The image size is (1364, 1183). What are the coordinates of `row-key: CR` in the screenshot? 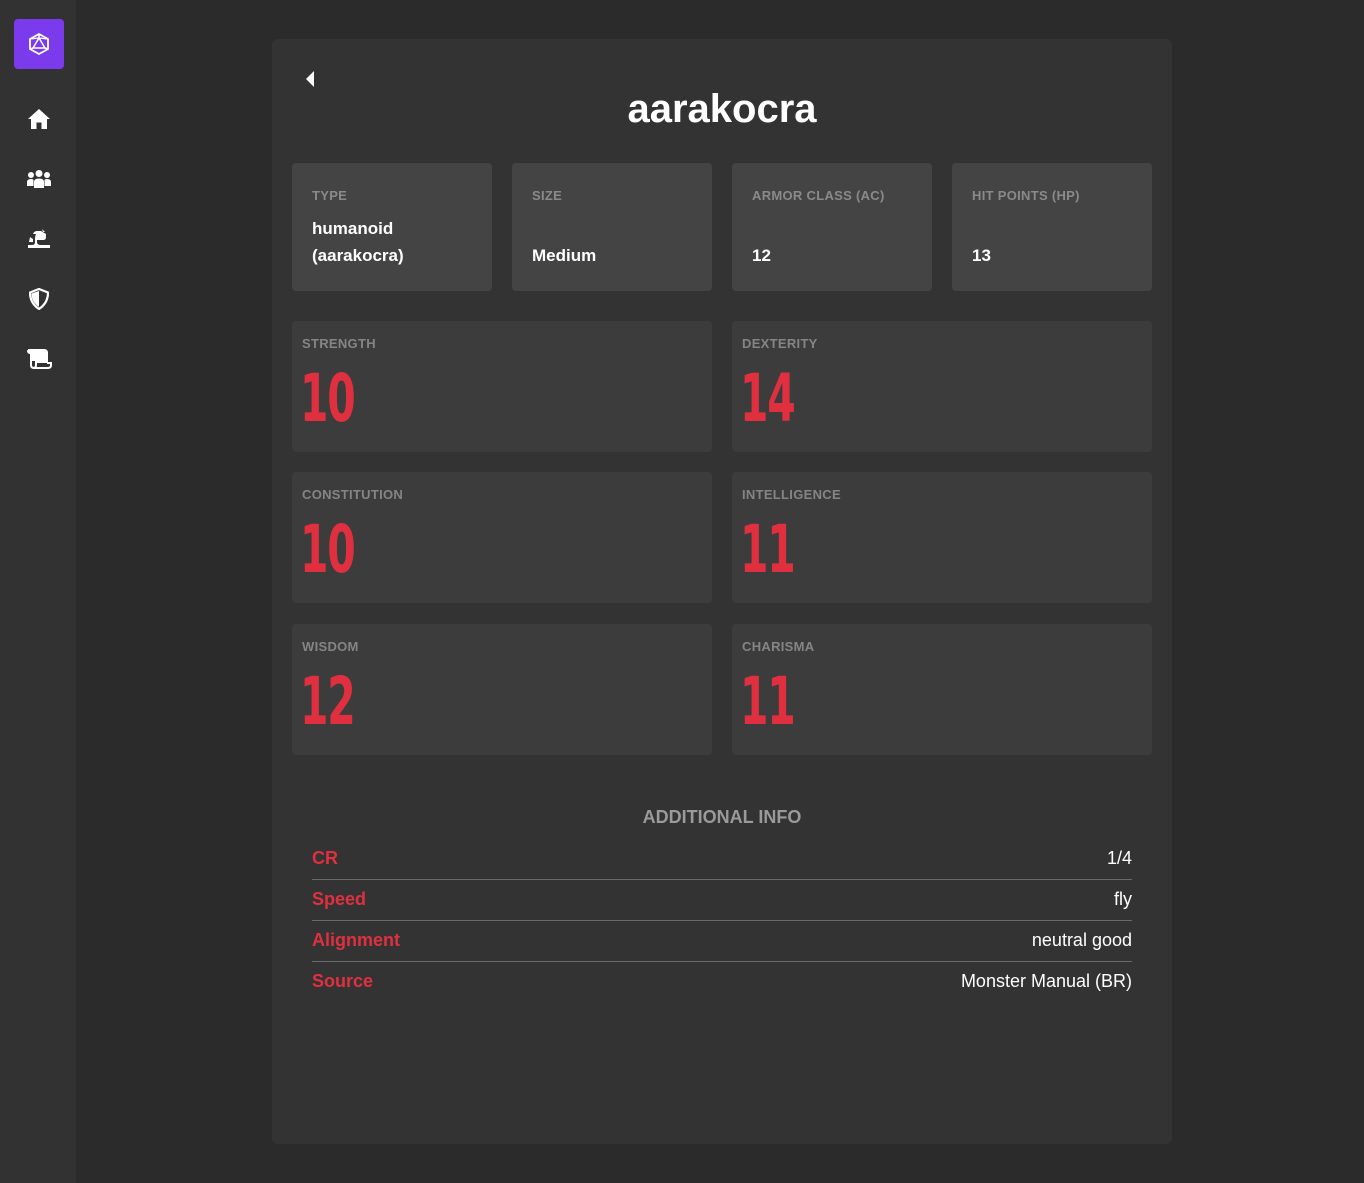 It's located at (325, 858).